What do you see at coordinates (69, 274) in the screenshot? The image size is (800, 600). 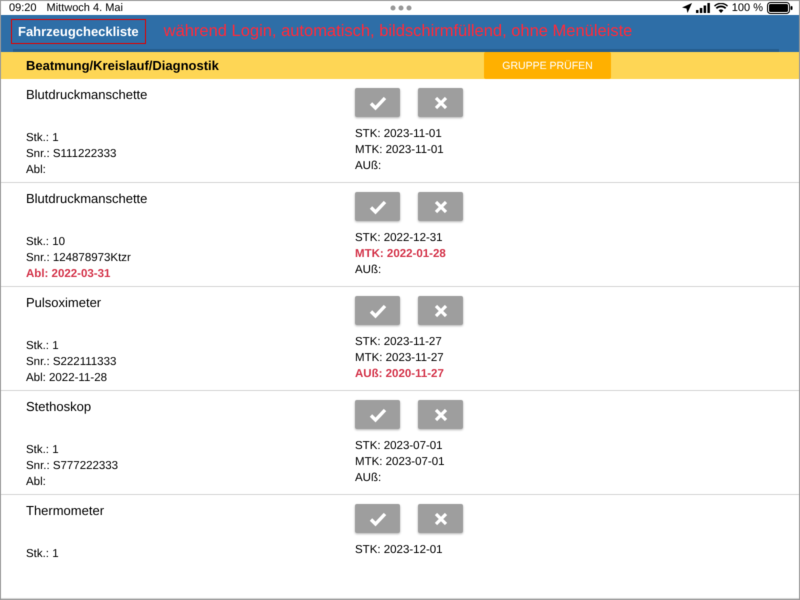 I see `detail-text: Abl: 2022-03-31` at bounding box center [69, 274].